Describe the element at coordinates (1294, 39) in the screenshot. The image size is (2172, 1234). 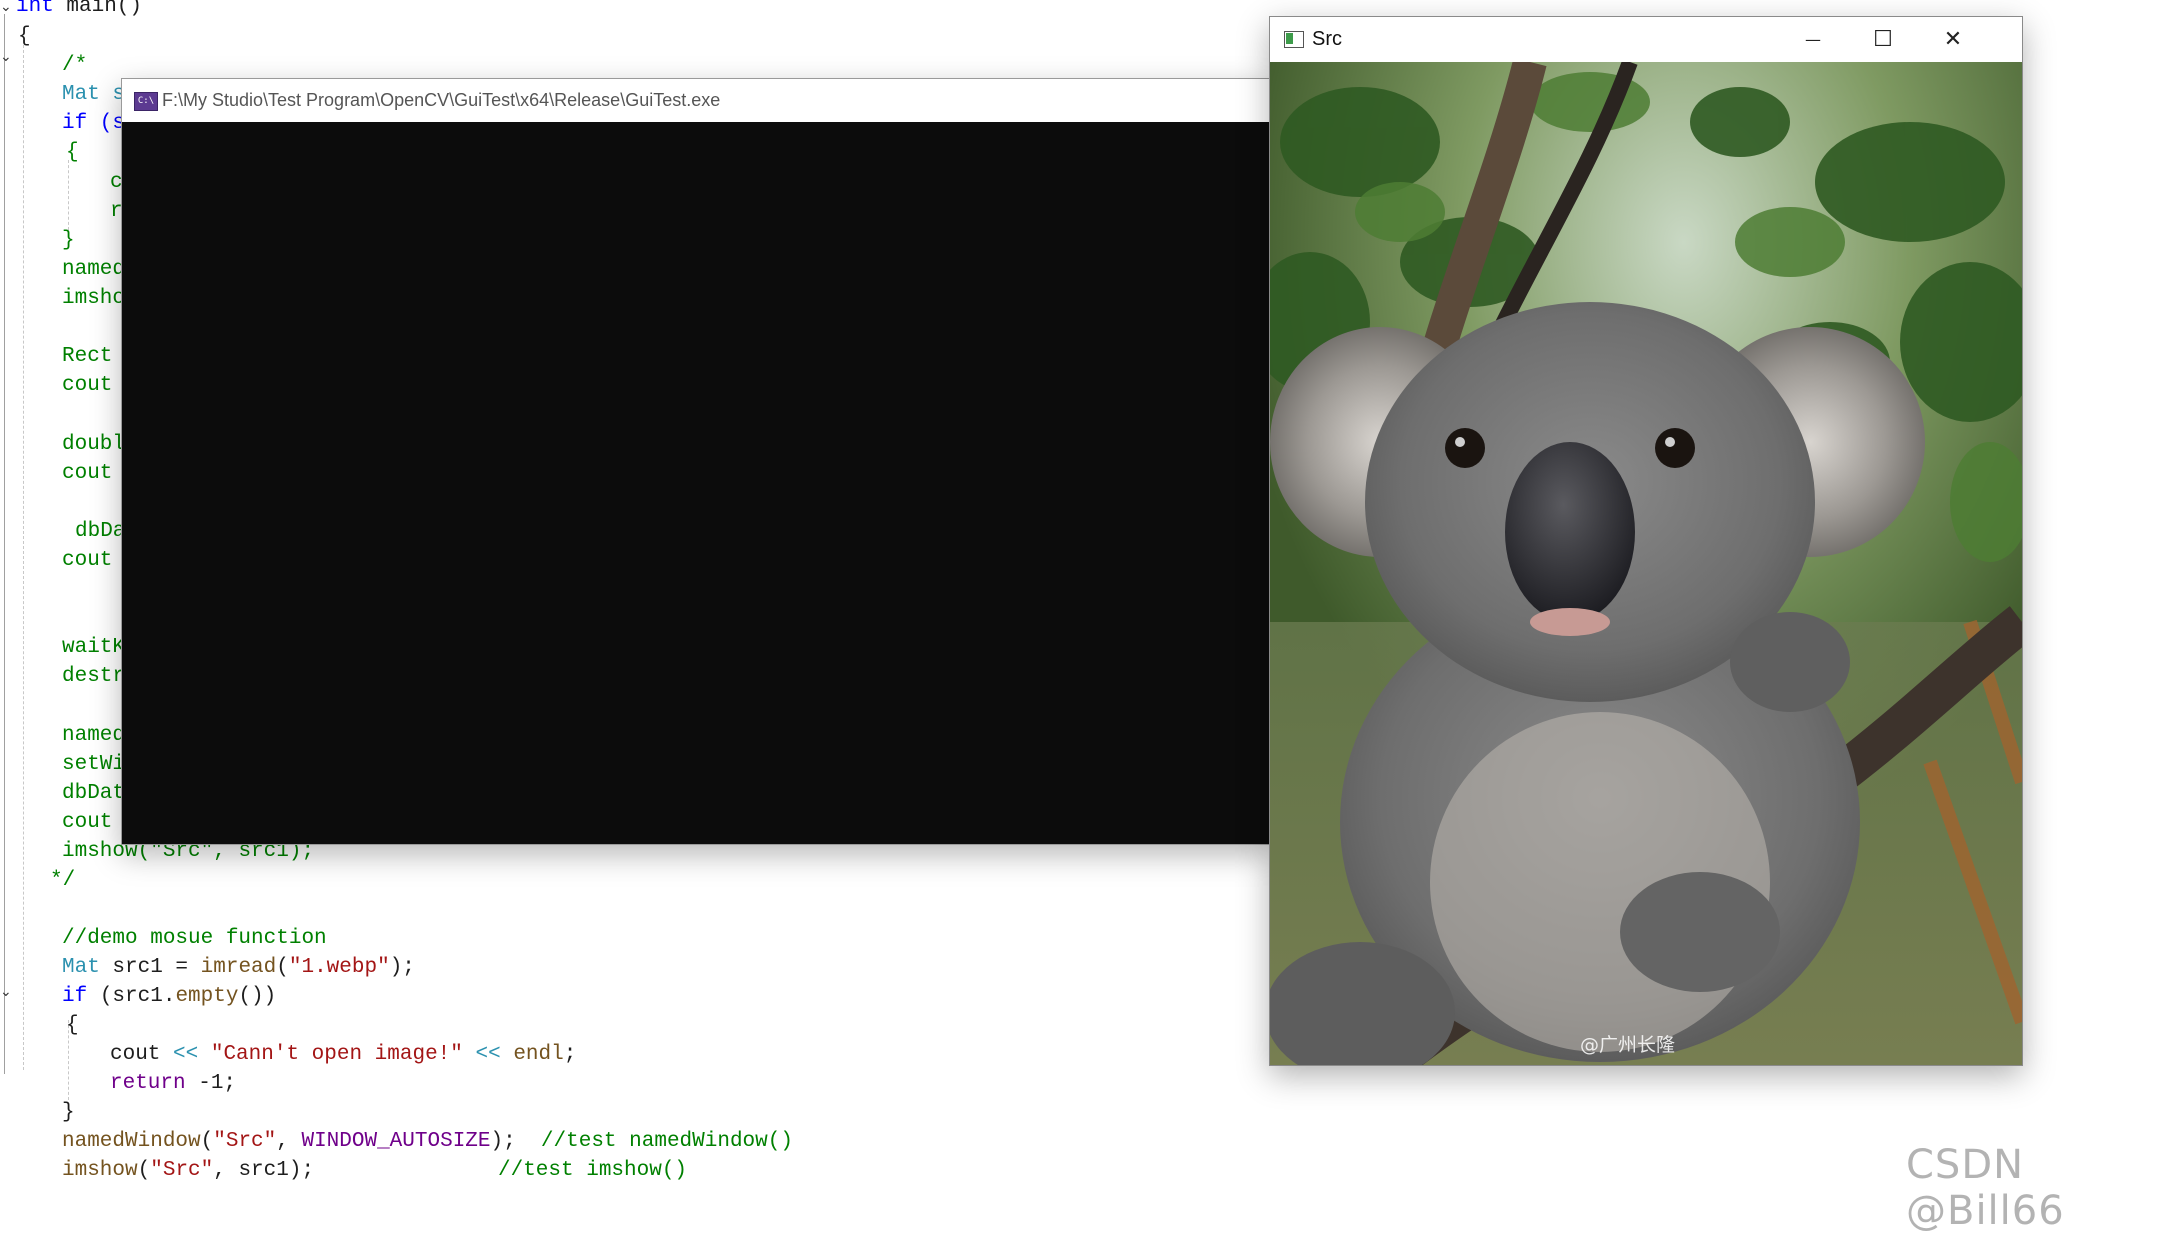
I see `window-app-icon` at that location.